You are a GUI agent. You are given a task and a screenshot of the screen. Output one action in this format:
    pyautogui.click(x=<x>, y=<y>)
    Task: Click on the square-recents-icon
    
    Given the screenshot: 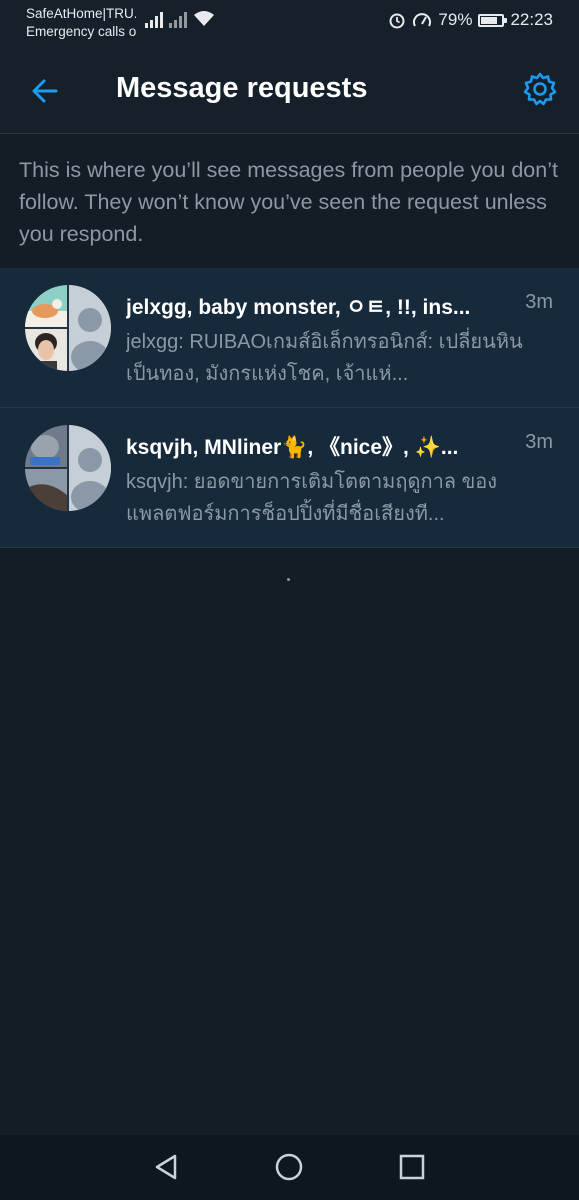 What is the action you would take?
    pyautogui.click(x=412, y=1167)
    